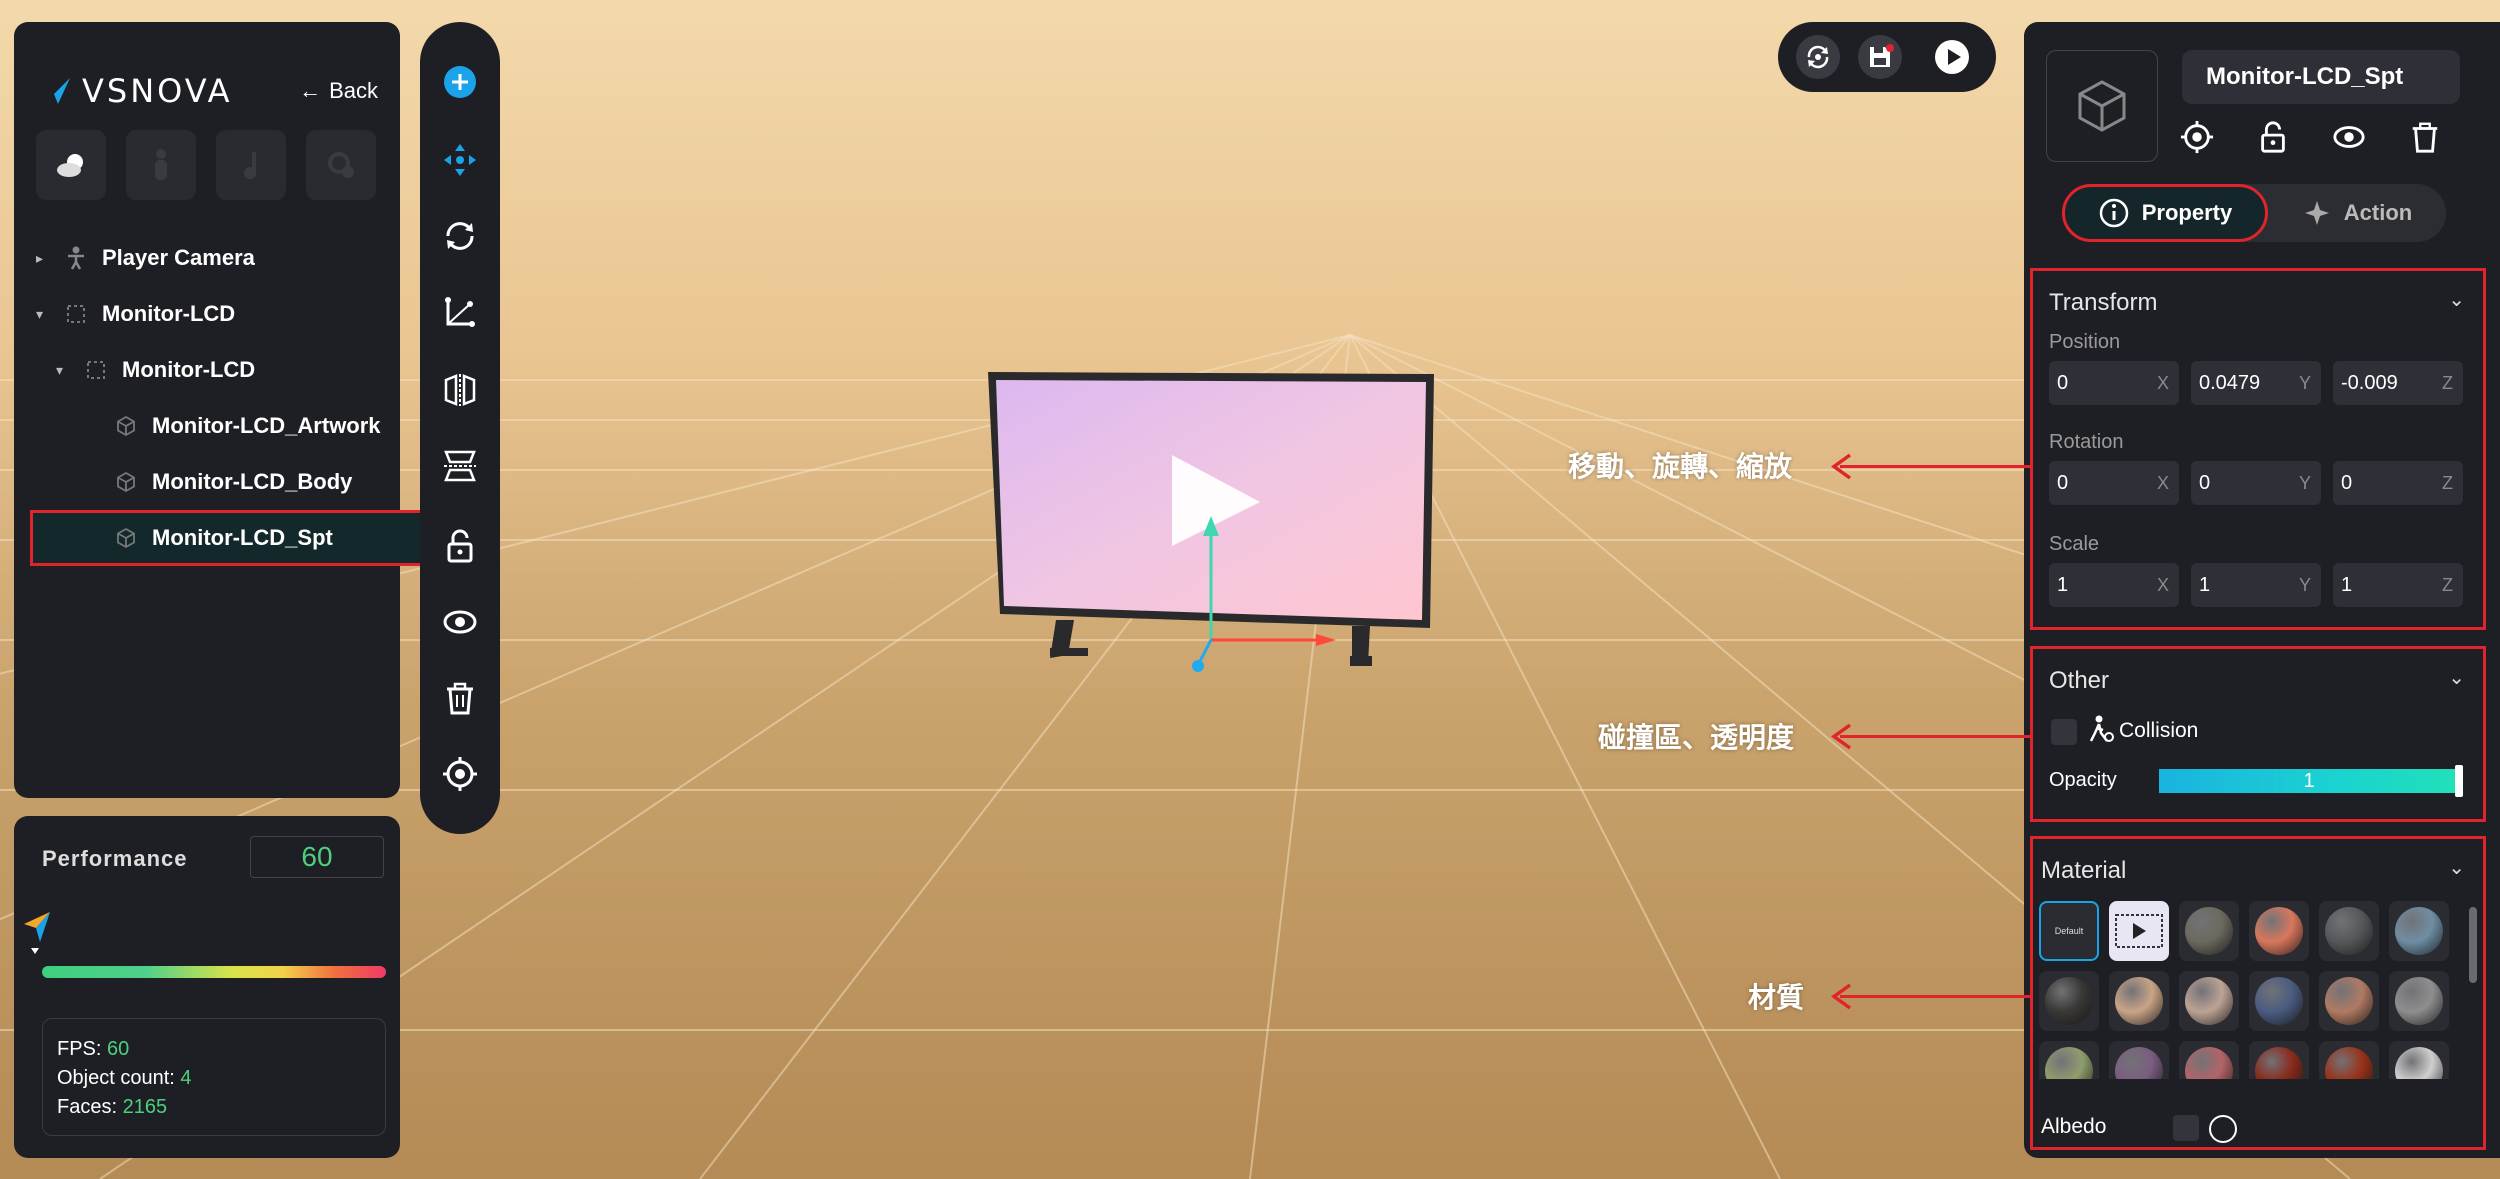 The height and width of the screenshot is (1179, 2500). I want to click on object-name-field: Monitor-LCD_Spt, so click(2321, 77).